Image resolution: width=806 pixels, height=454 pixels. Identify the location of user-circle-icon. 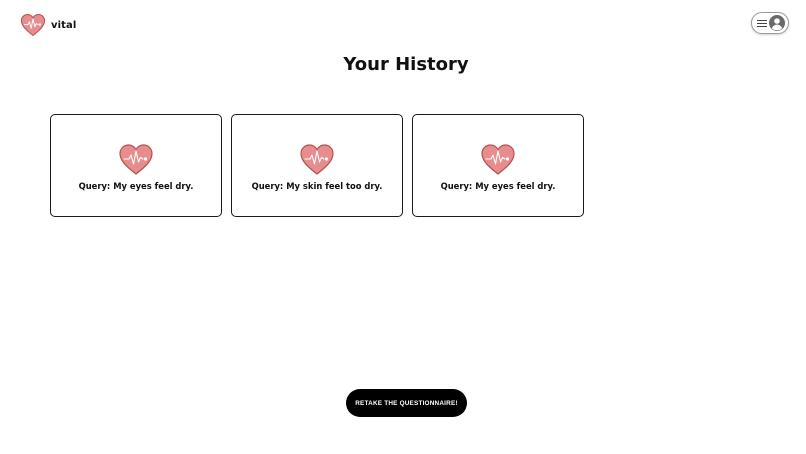
(777, 23).